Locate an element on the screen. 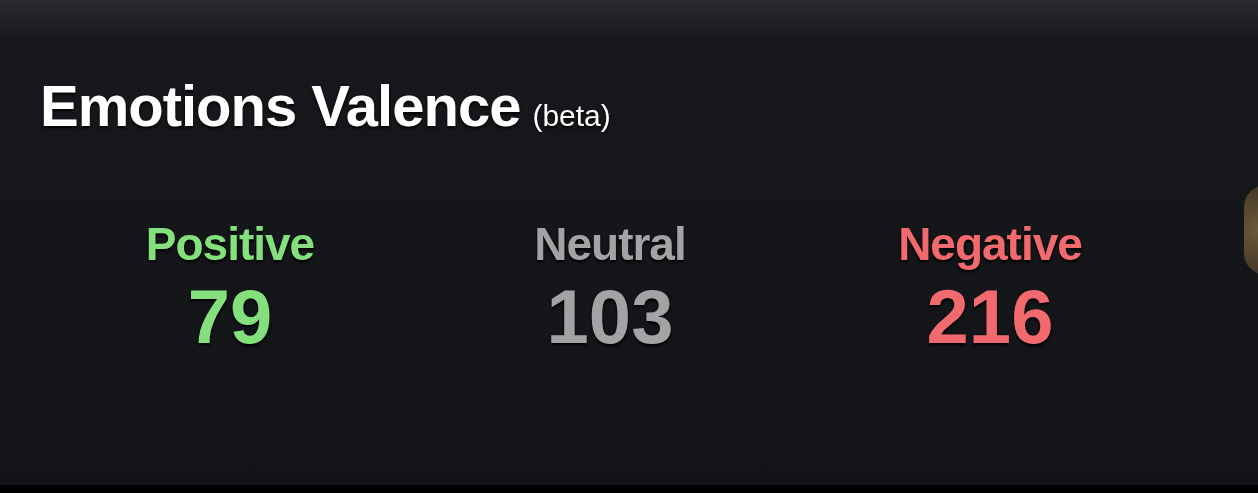 This screenshot has width=1258, height=493. beta-label: (beta) is located at coordinates (571, 116).